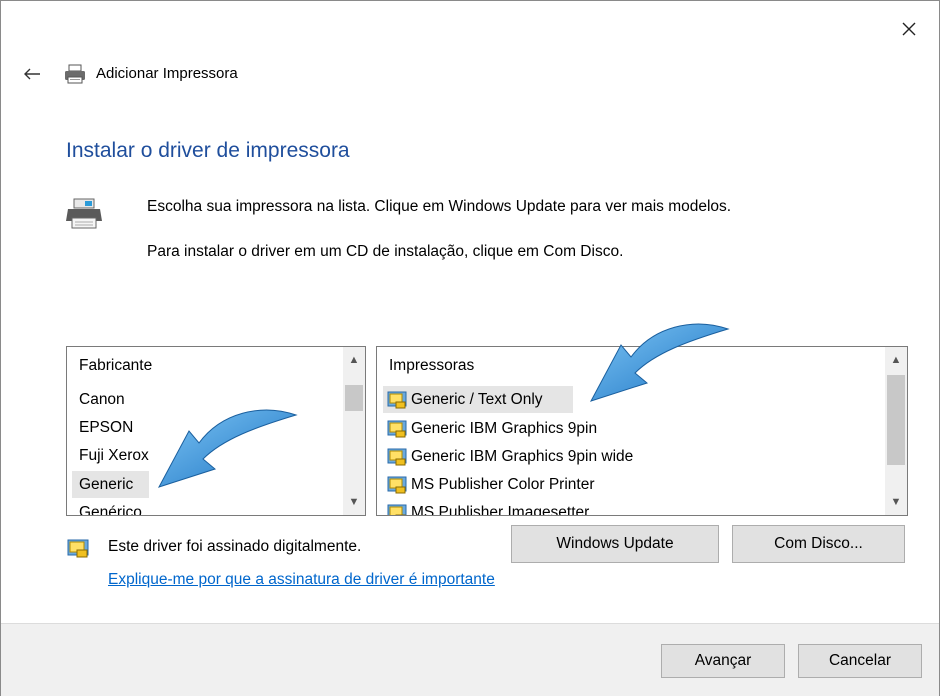 This screenshot has width=940, height=696. I want to click on list-item: Genérico, so click(205, 507).